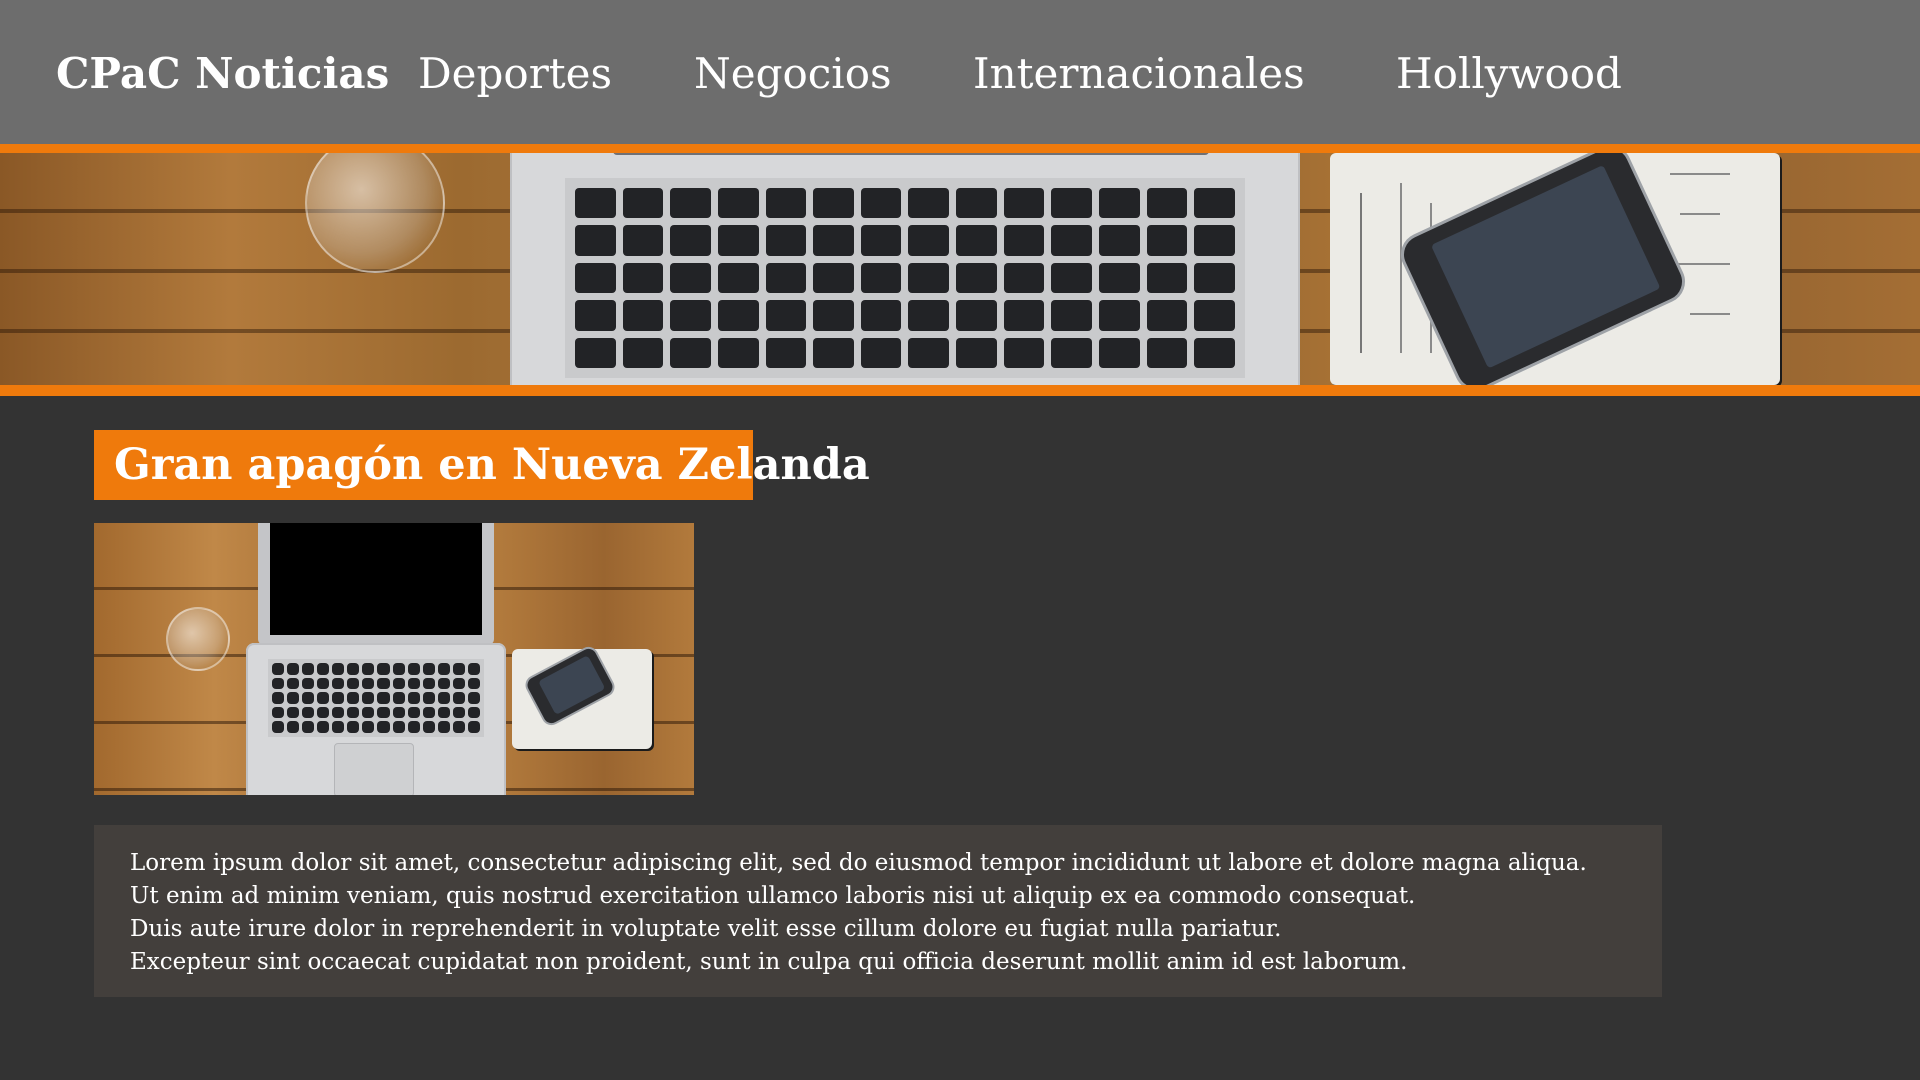  What do you see at coordinates (376, 584) in the screenshot?
I see `laptop-screen-image` at bounding box center [376, 584].